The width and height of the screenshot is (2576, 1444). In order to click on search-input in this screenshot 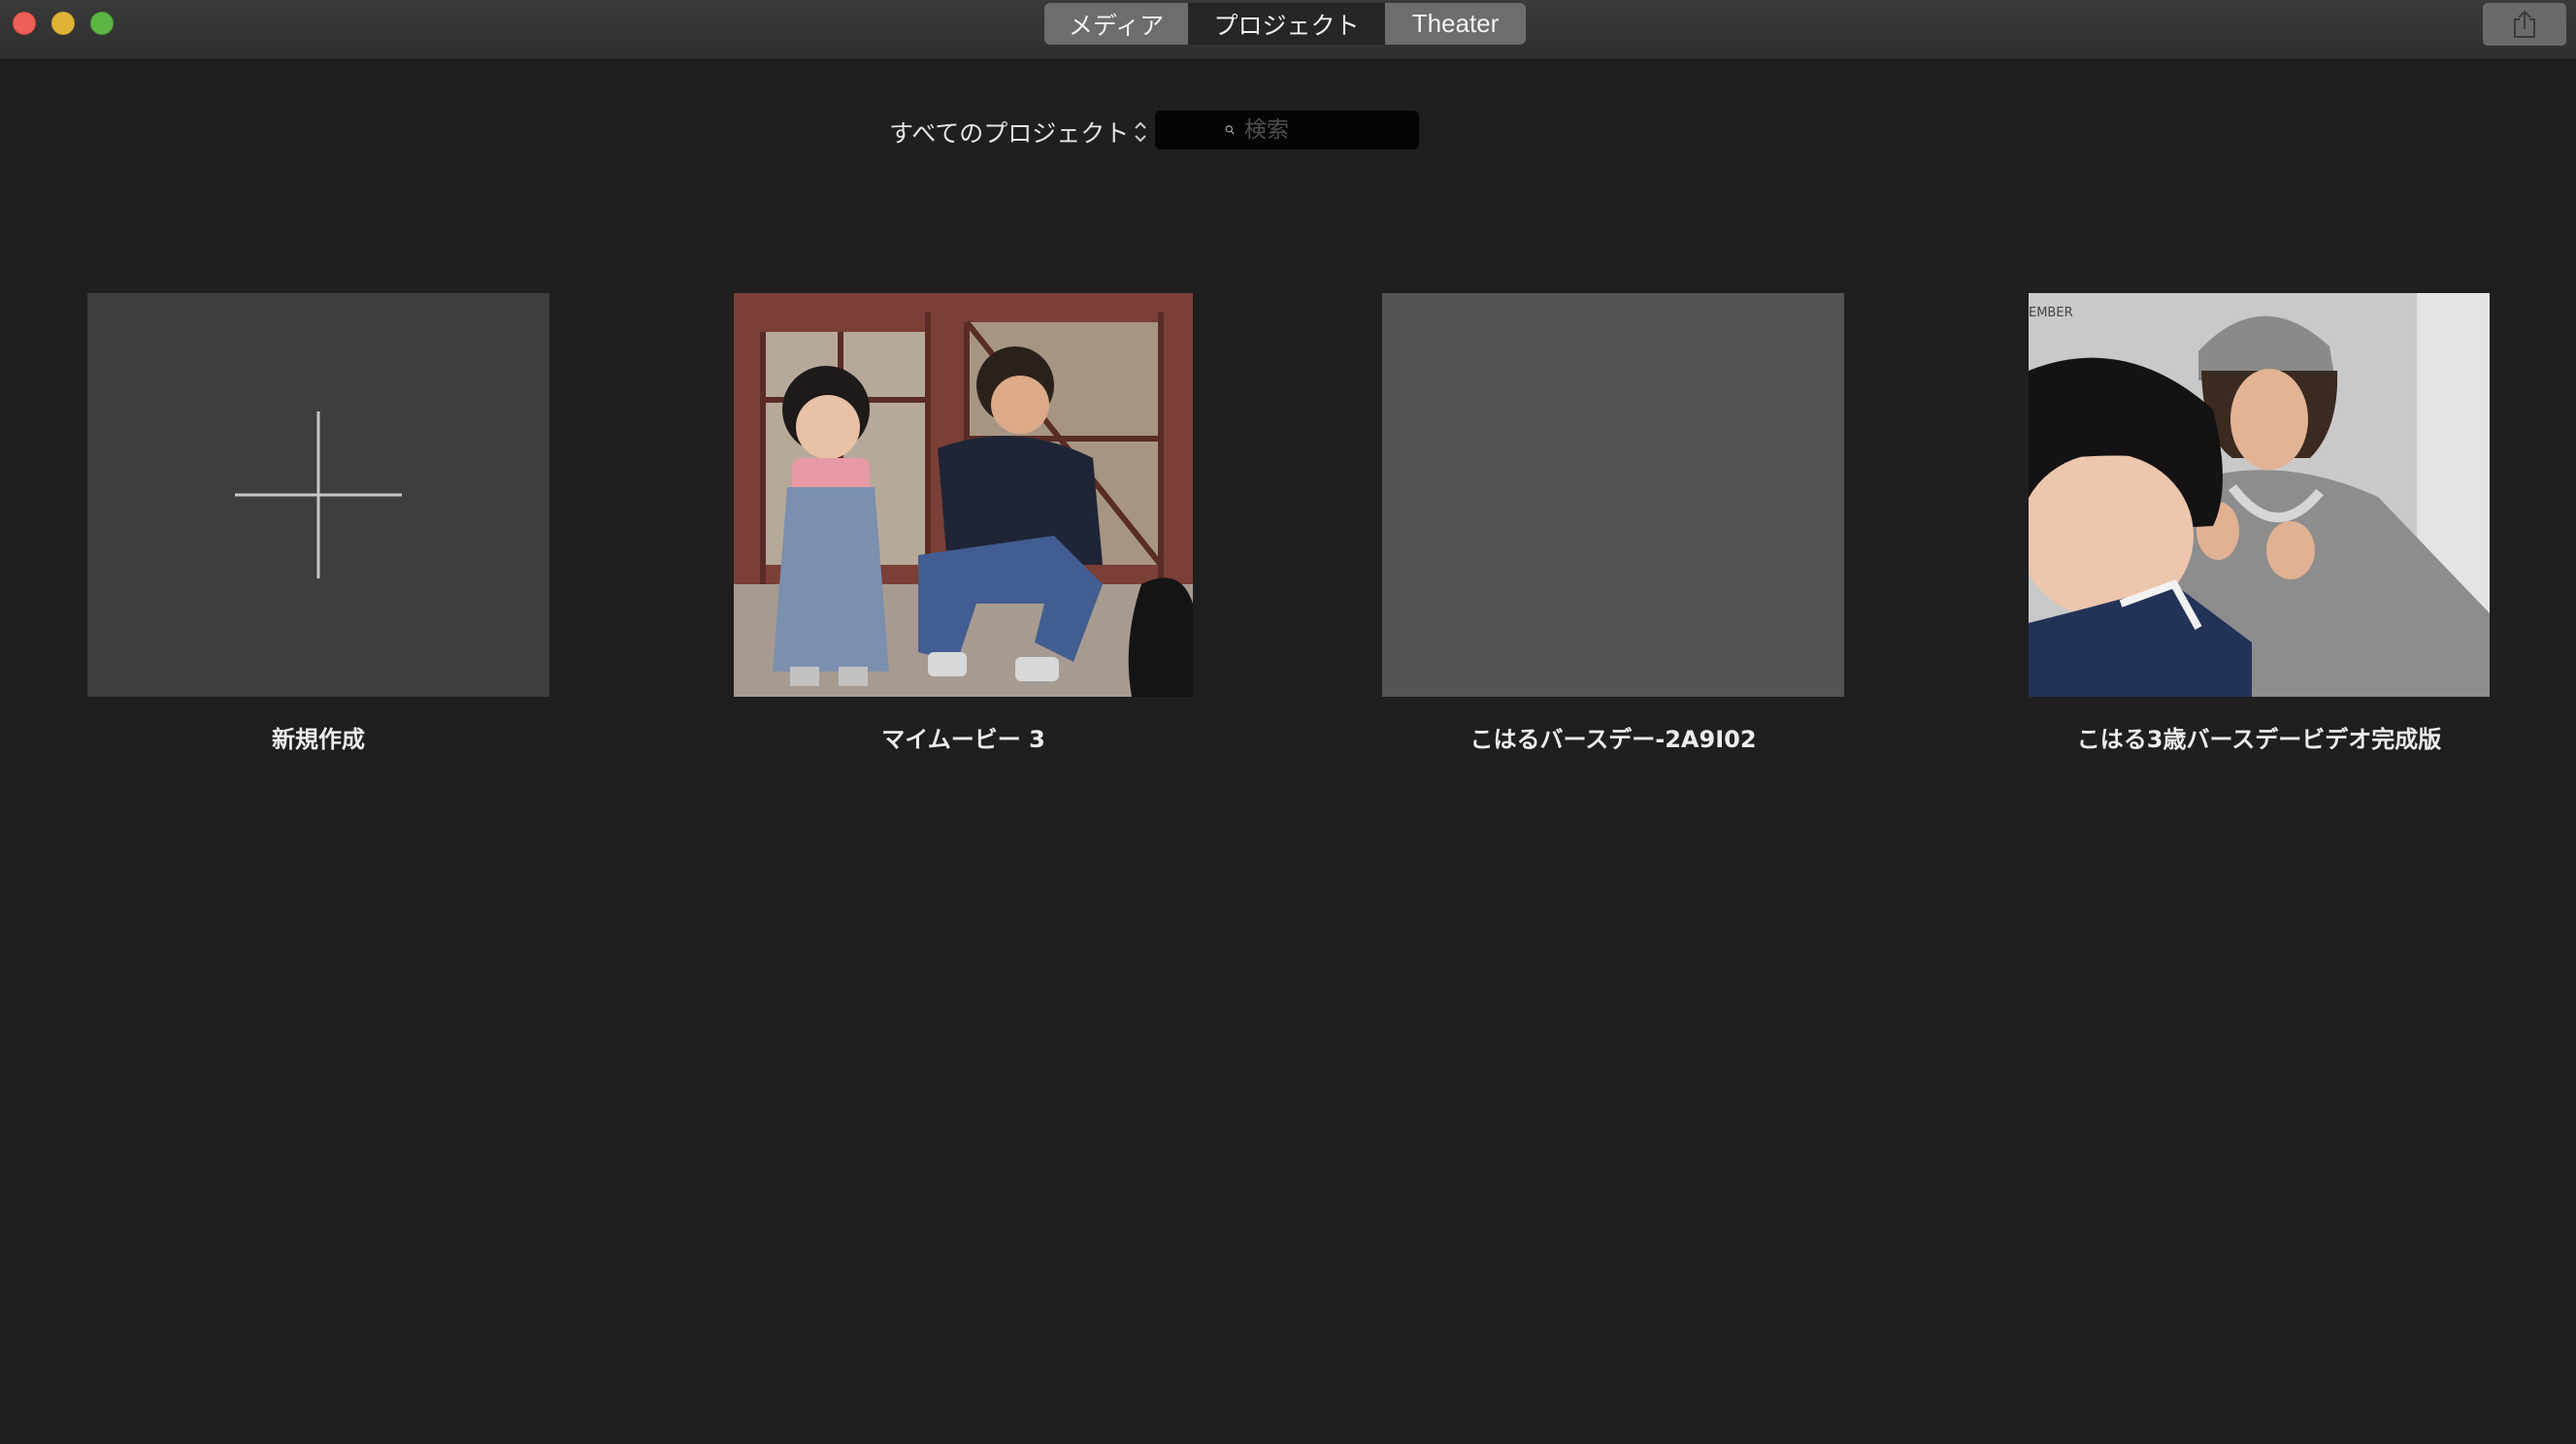, I will do `click(1331, 130)`.